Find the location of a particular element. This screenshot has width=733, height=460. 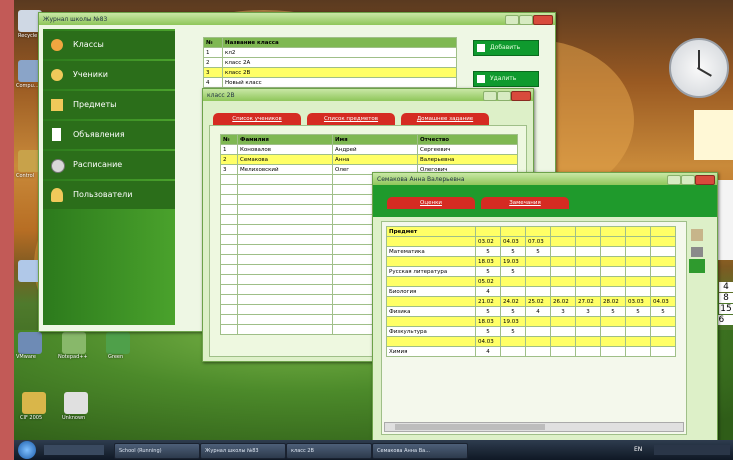

table-row: 3 класс 2В is located at coordinates (330, 72).